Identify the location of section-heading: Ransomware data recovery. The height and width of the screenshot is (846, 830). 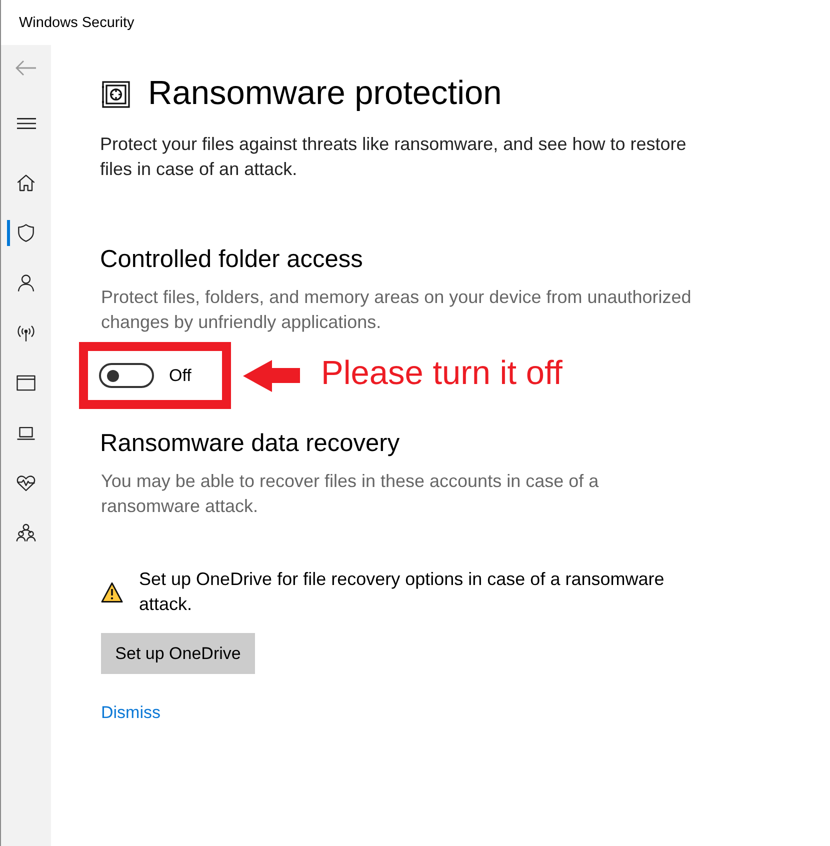
(250, 444).